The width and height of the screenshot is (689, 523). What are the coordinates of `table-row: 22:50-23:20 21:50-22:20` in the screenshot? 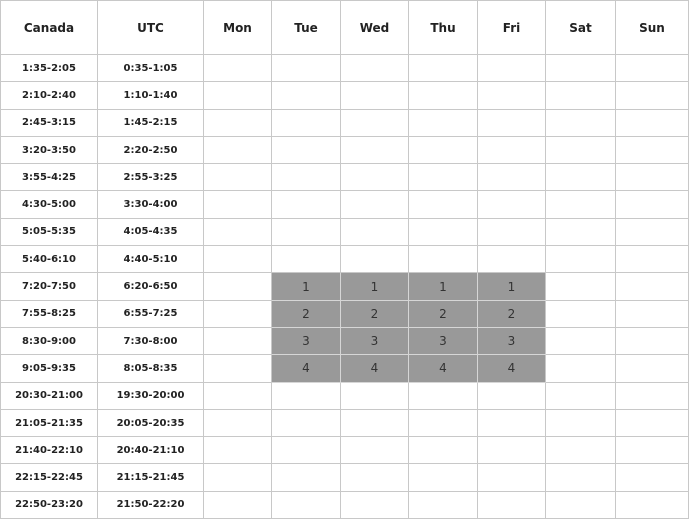 It's located at (344, 505).